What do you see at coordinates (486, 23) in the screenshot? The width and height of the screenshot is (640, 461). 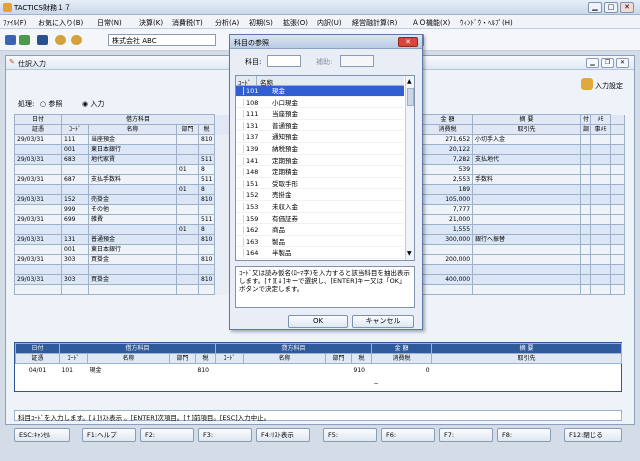 I see `menu-window-help: ｳｨﾝﾄﾞｳ・ﾍﾙﾌﾟ(H)` at bounding box center [486, 23].